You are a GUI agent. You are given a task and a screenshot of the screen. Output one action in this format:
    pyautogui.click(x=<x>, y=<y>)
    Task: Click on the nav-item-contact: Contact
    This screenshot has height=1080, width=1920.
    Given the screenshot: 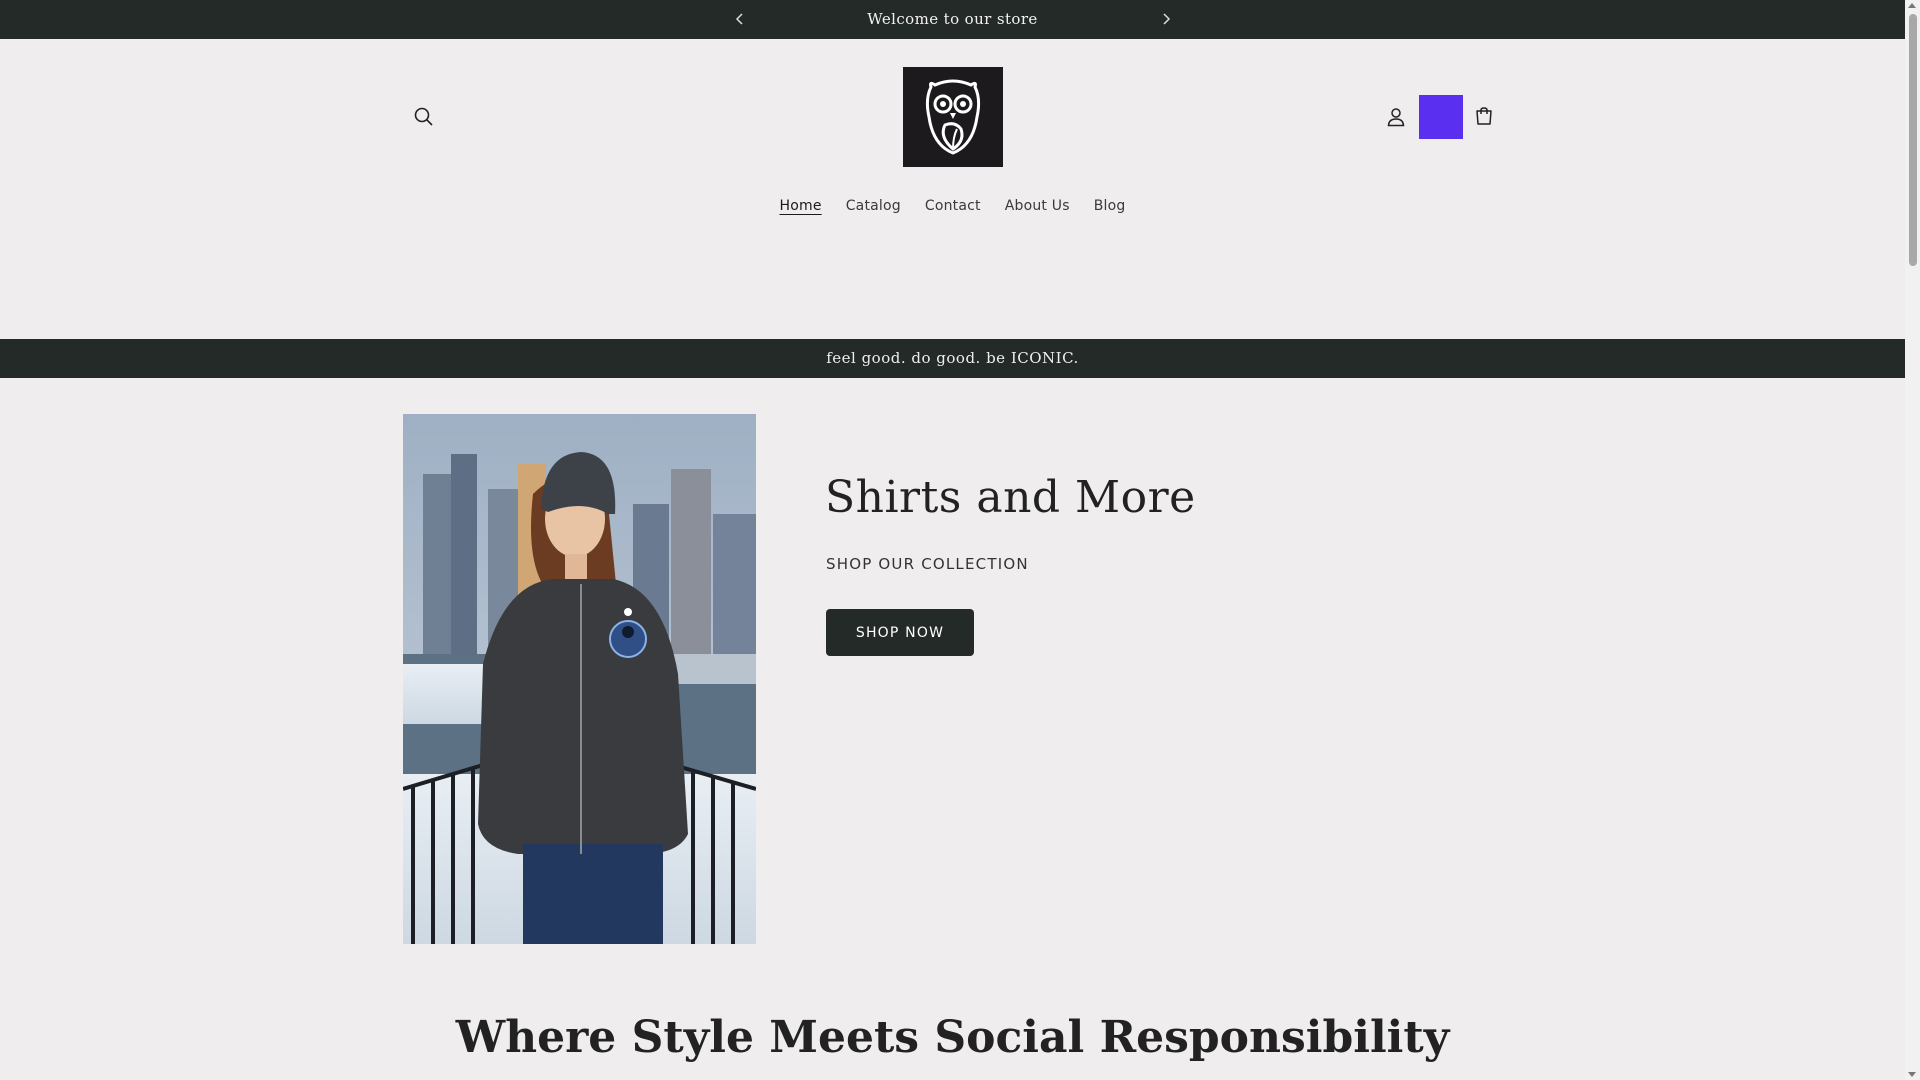 What is the action you would take?
    pyautogui.click(x=953, y=206)
    